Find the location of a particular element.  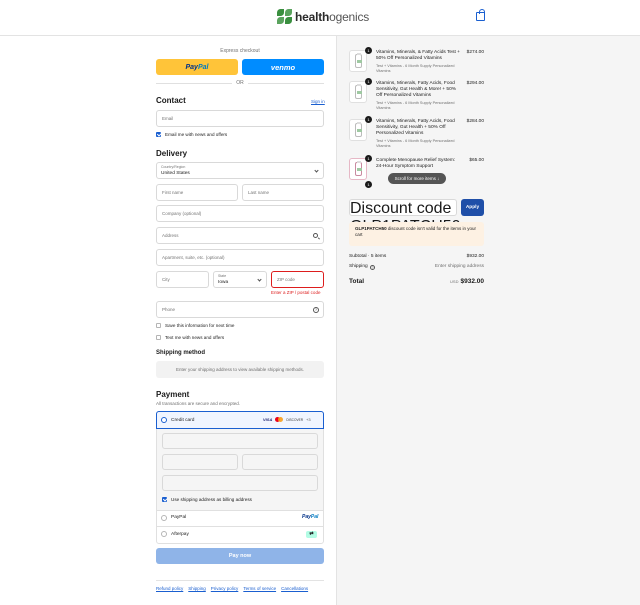

site-header: healthogenics is located at coordinates (320, 18).